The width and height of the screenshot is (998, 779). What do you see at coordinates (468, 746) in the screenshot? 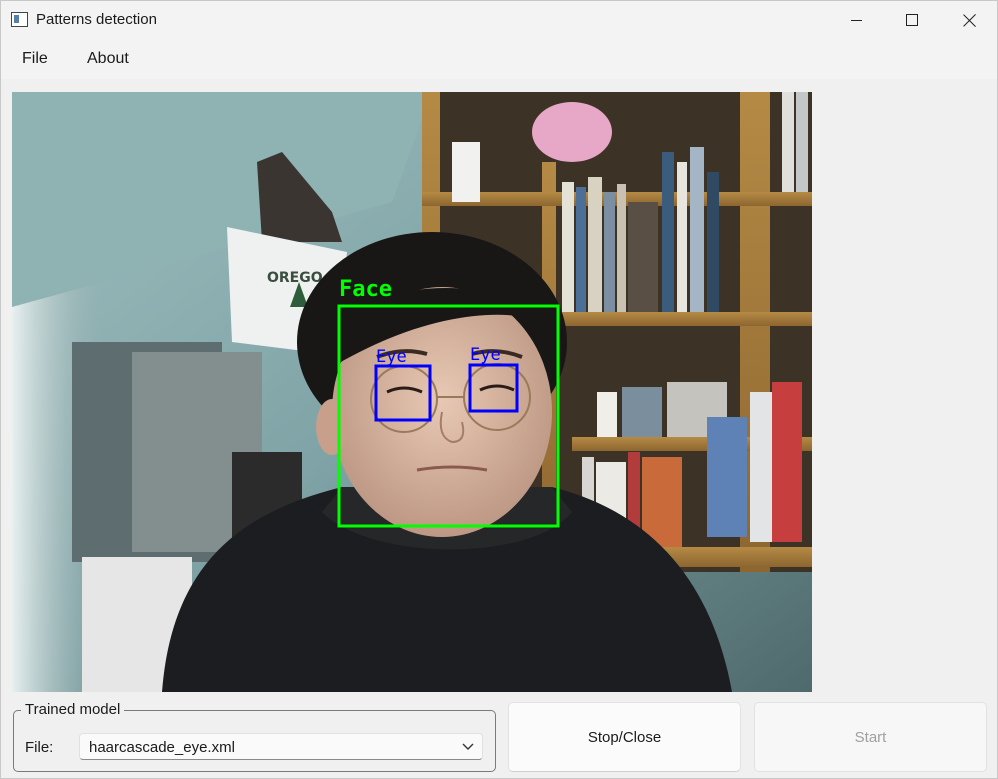
I see `chevron-down-icon` at bounding box center [468, 746].